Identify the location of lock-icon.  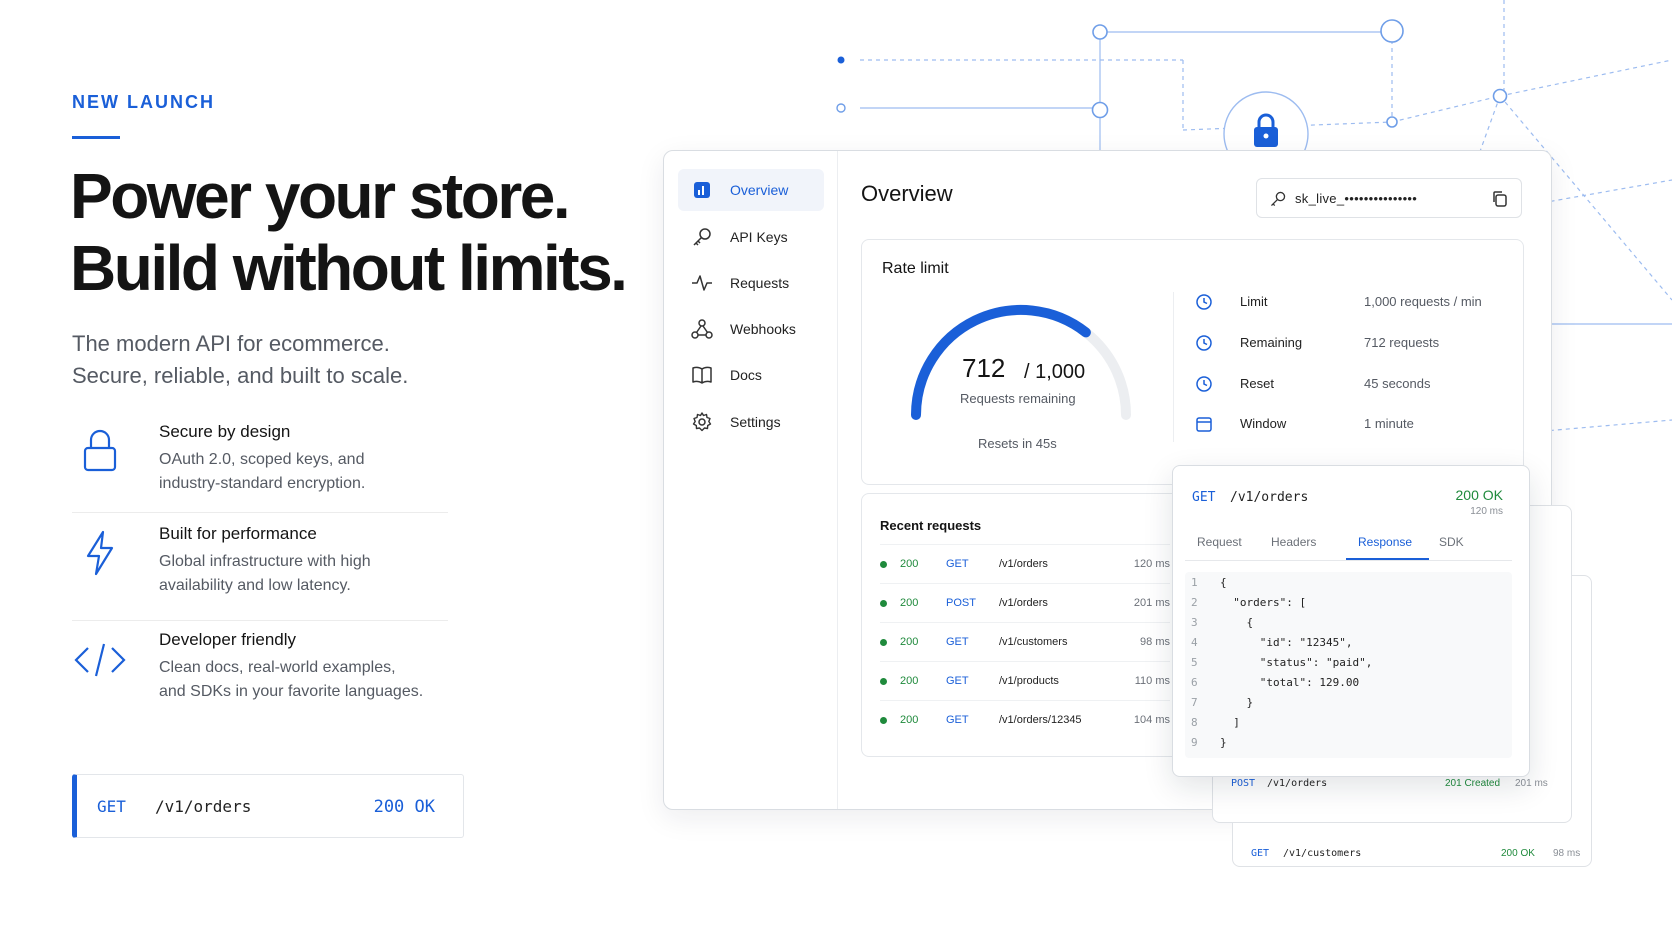
(100, 450).